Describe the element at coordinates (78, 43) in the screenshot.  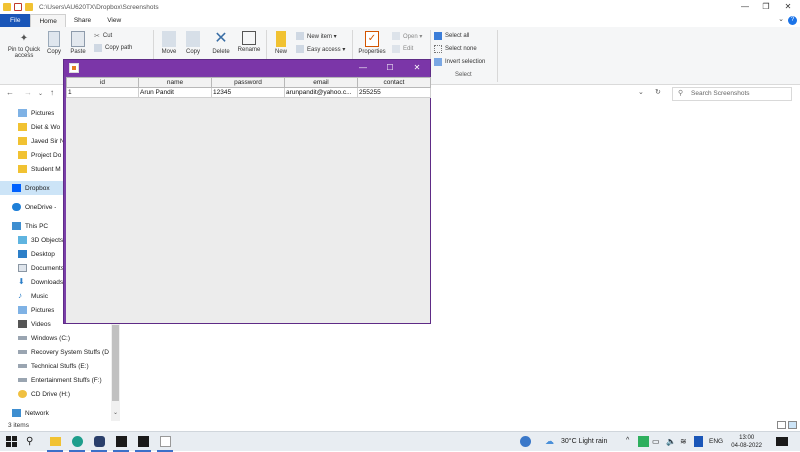
I see `paste-button: Paste` at that location.